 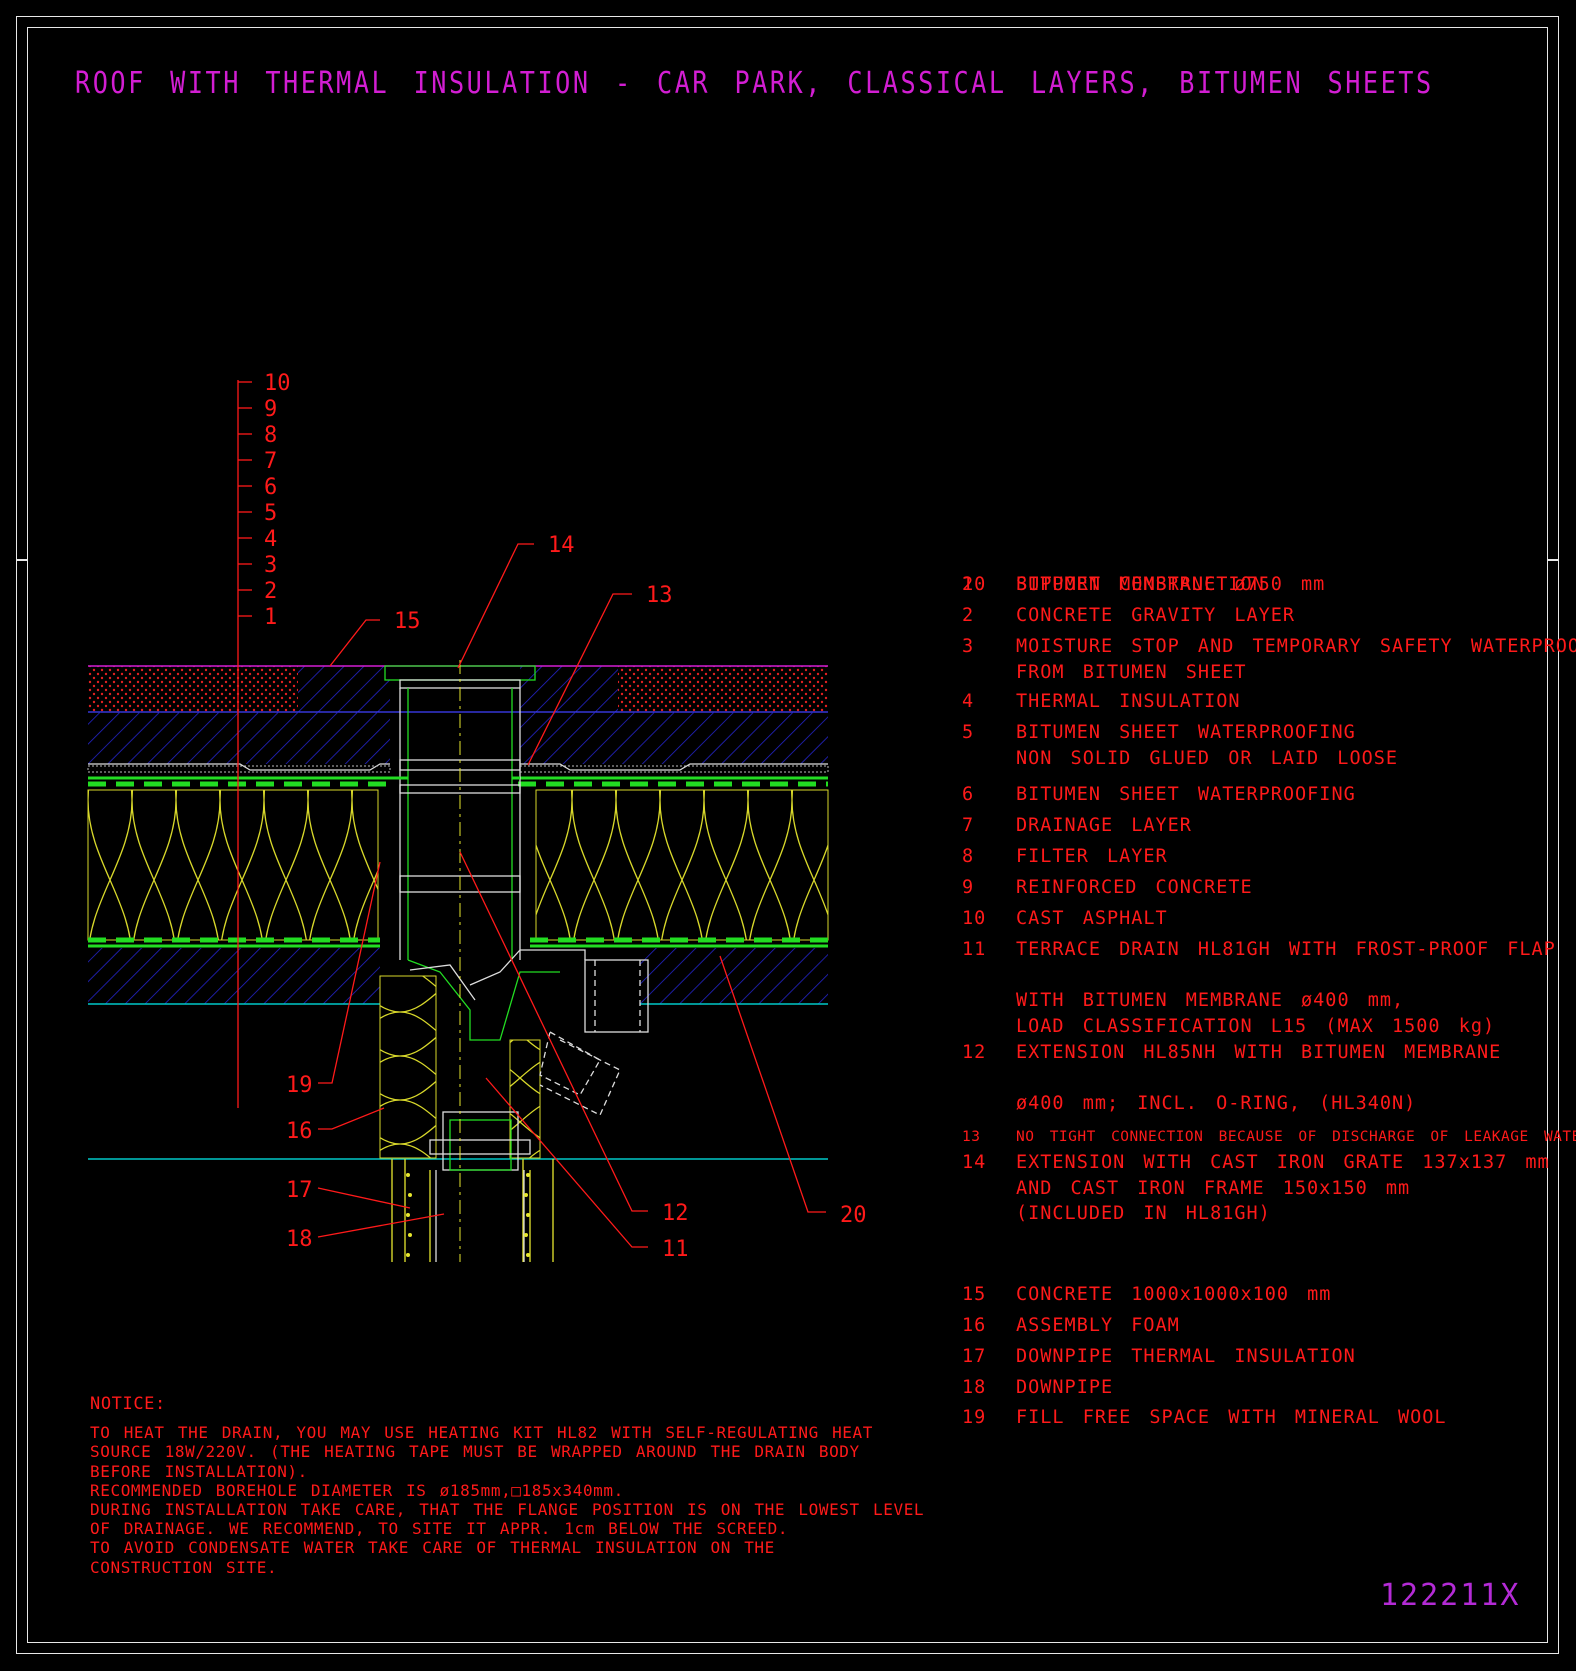 I want to click on legend-text: CONCRETE GRAVITY LAYER, so click(x=1156, y=615).